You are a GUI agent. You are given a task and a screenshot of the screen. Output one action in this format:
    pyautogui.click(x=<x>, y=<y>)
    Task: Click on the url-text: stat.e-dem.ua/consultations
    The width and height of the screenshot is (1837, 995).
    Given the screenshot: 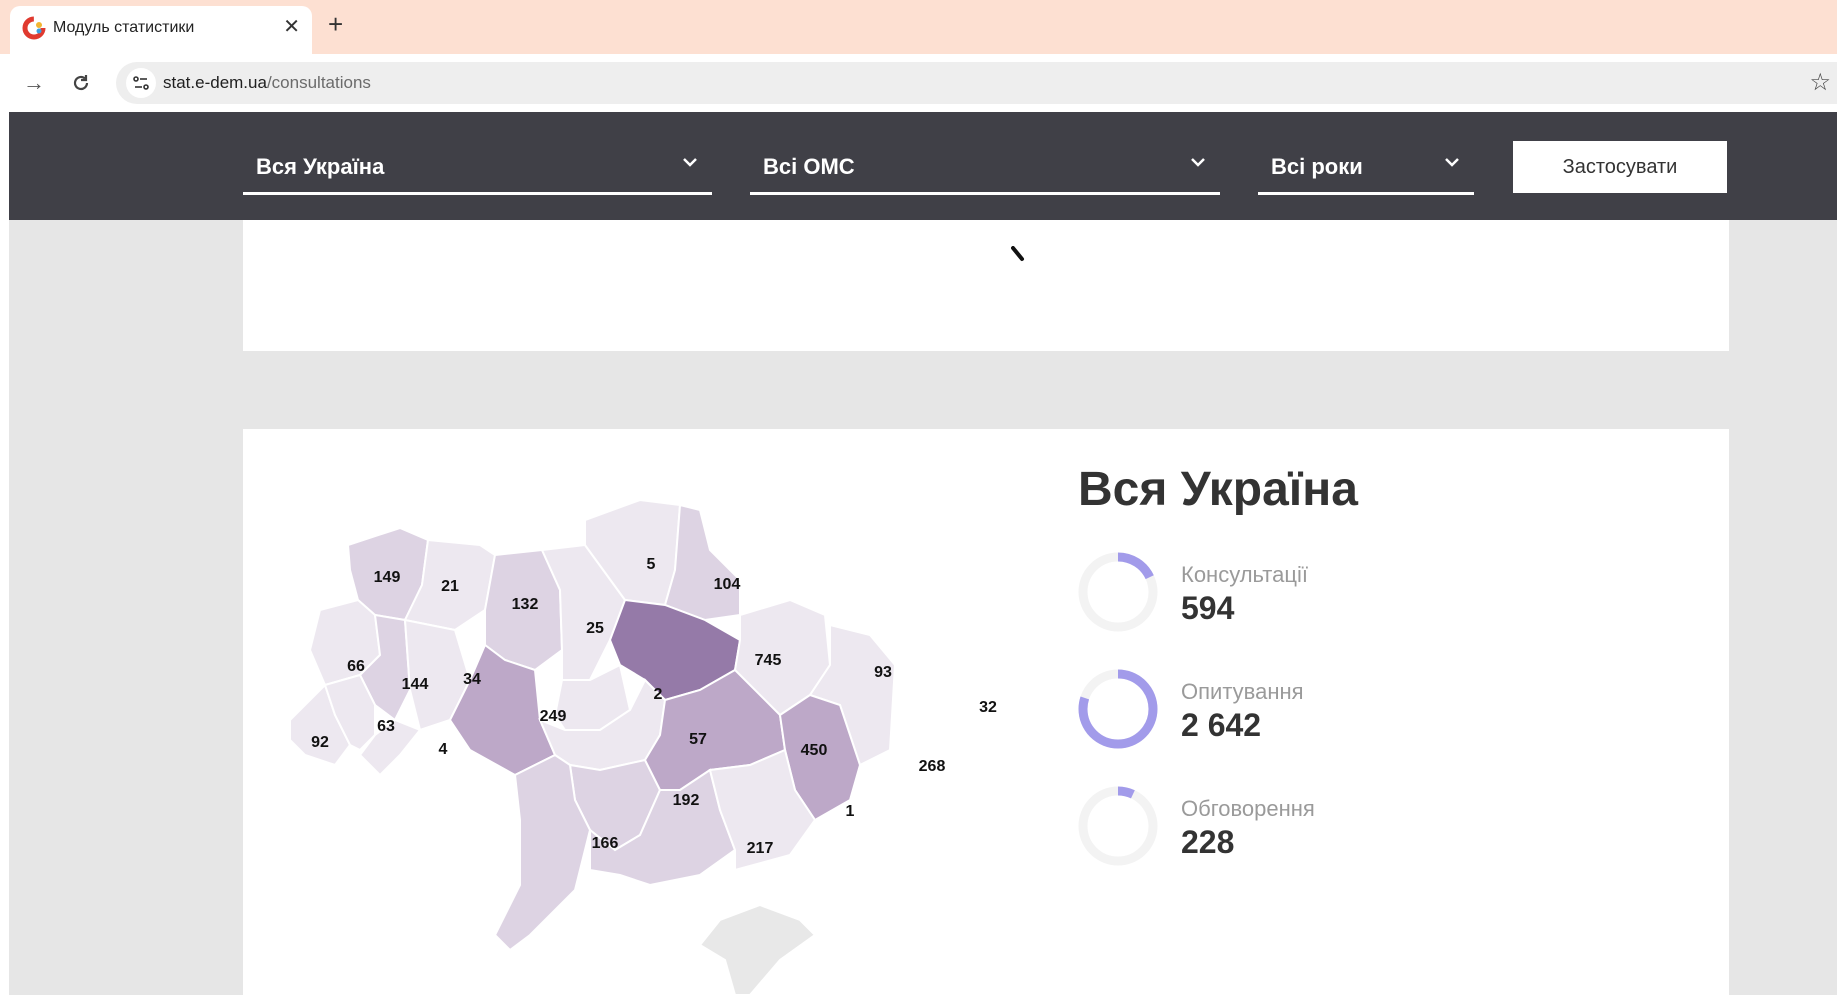 What is the action you would take?
    pyautogui.click(x=267, y=82)
    